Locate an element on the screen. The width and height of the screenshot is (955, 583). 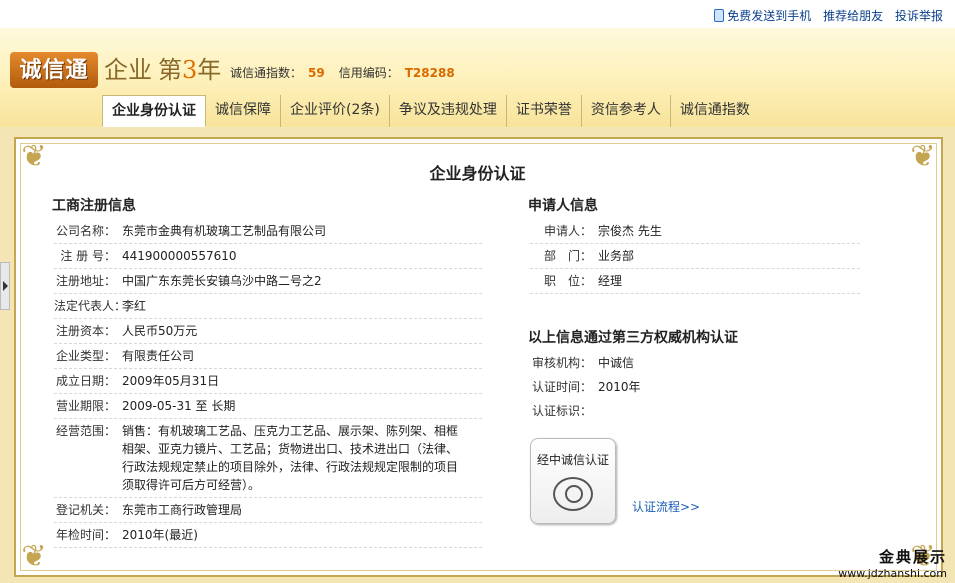
tab-credit-index: 诚信通指数 is located at coordinates (715, 111).